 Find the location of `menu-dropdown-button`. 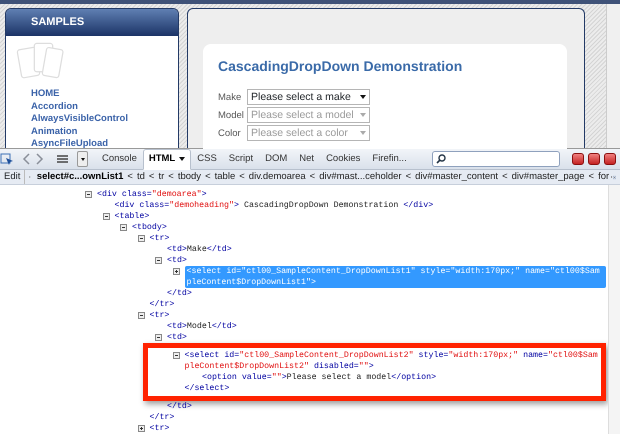

menu-dropdown-button is located at coordinates (82, 159).